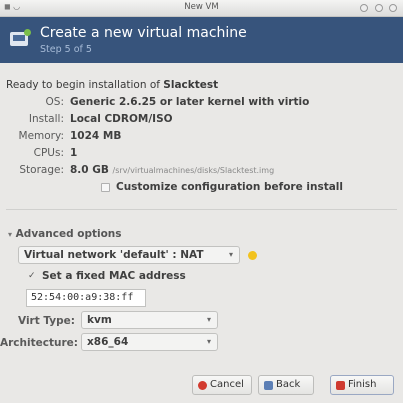 This screenshot has height=403, width=403. What do you see at coordinates (108, 342) in the screenshot?
I see `architecture-value: x86_64` at bounding box center [108, 342].